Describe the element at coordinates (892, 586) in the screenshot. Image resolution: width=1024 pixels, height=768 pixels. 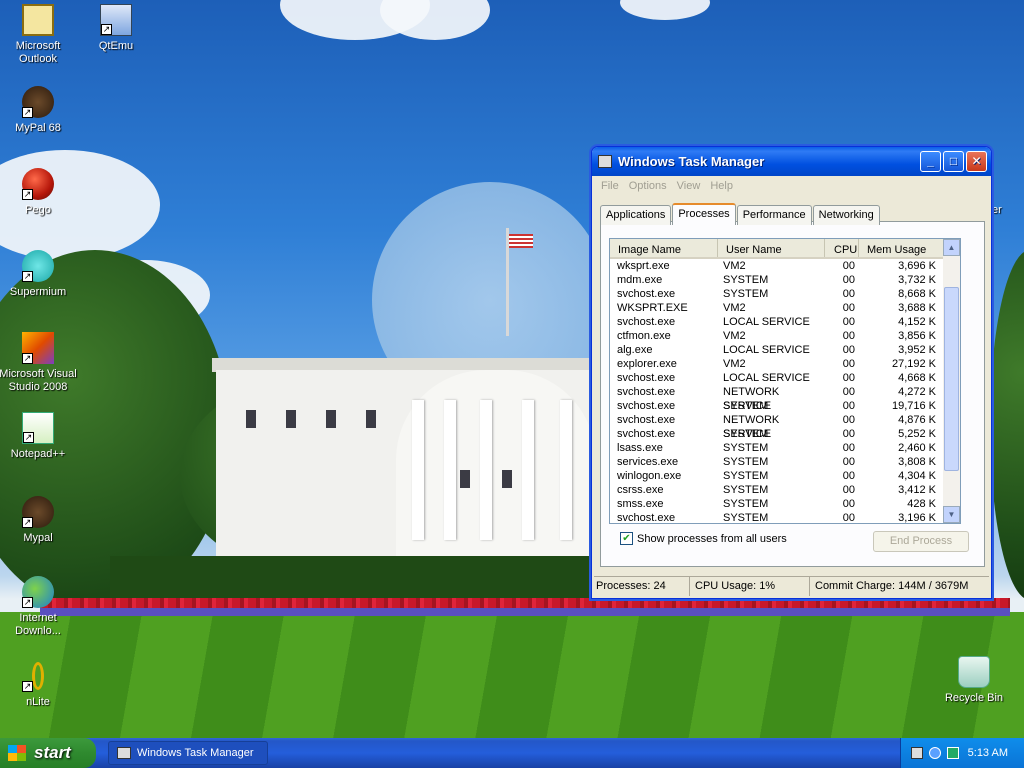
I see `status-commit-charge: Commit Charge: 144M / 3679M` at that location.